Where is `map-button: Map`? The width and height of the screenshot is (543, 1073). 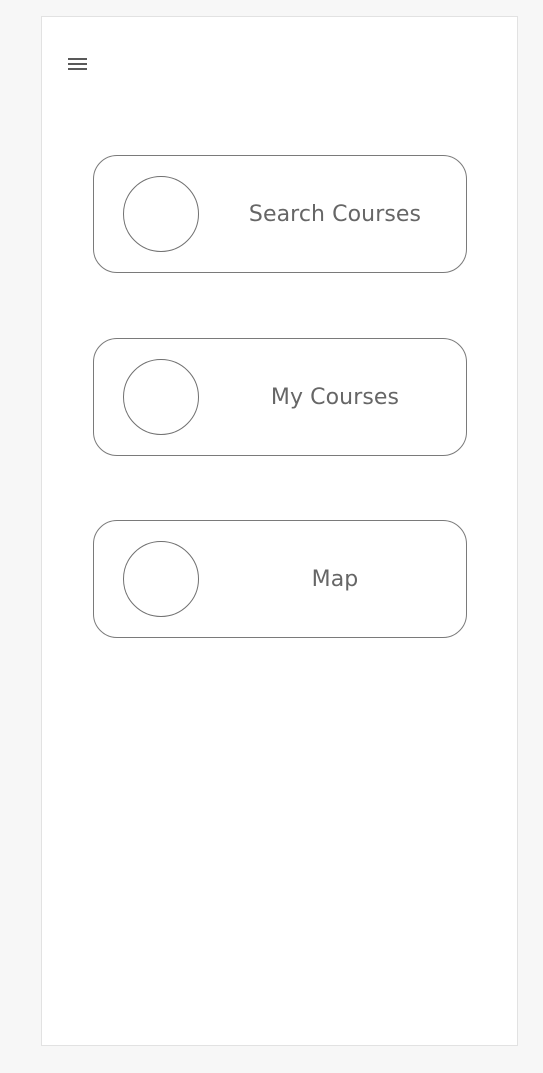 map-button: Map is located at coordinates (280, 579).